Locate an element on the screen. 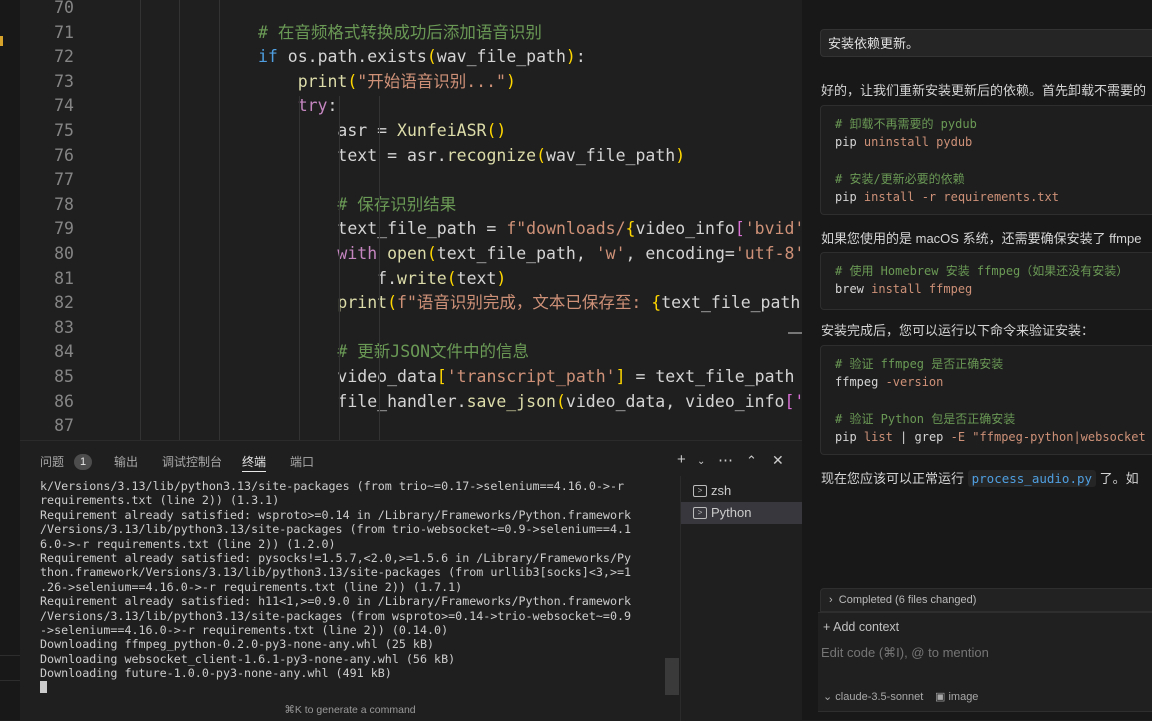 This screenshot has height=721, width=1152. line-number: 85 is located at coordinates (64, 376).